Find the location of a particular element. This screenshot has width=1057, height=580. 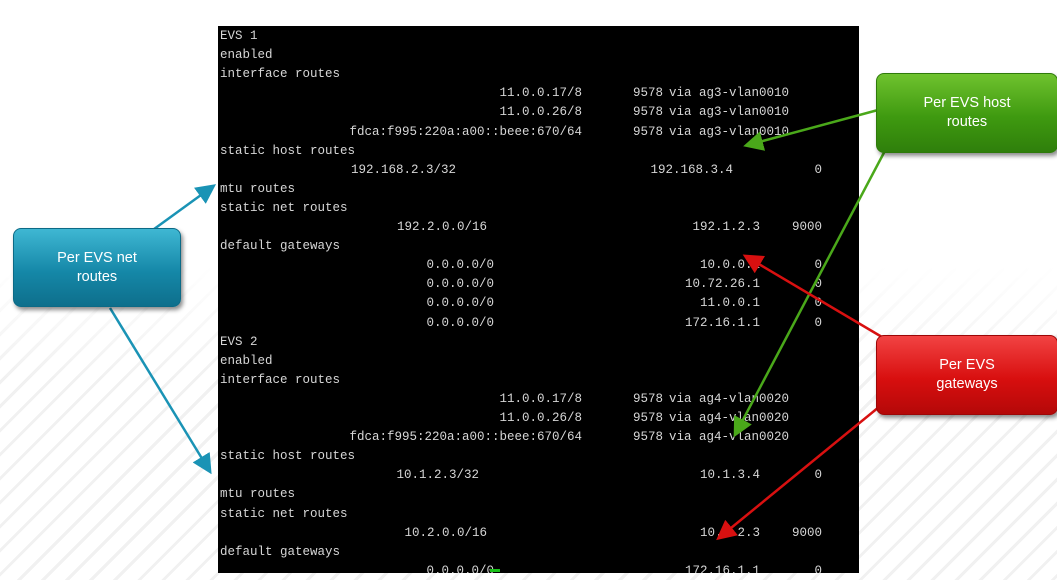

gateway-arrow-down is located at coordinates (803, 469).